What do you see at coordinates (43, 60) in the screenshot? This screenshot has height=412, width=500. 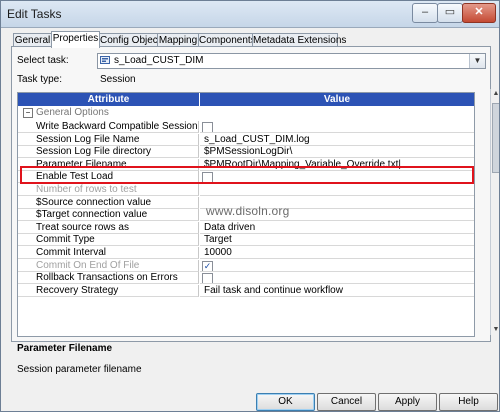 I see `select-task-label: Select task:` at bounding box center [43, 60].